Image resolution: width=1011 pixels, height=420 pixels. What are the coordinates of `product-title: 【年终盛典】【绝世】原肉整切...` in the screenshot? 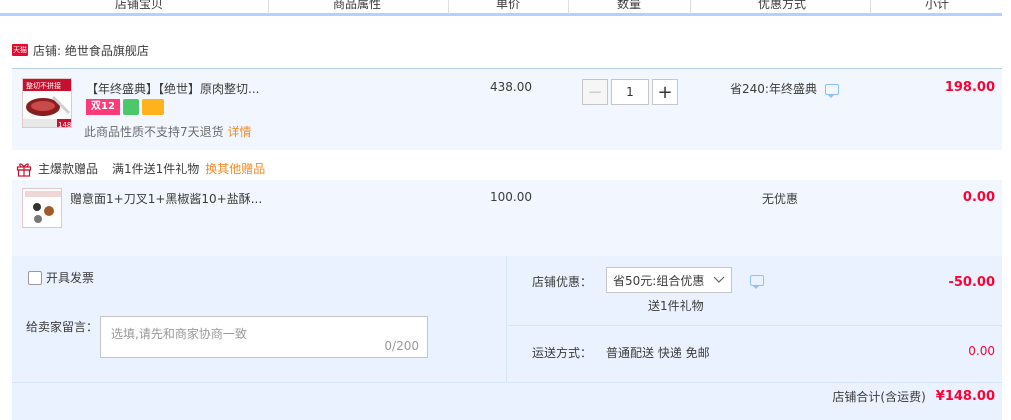 It's located at (172, 88).